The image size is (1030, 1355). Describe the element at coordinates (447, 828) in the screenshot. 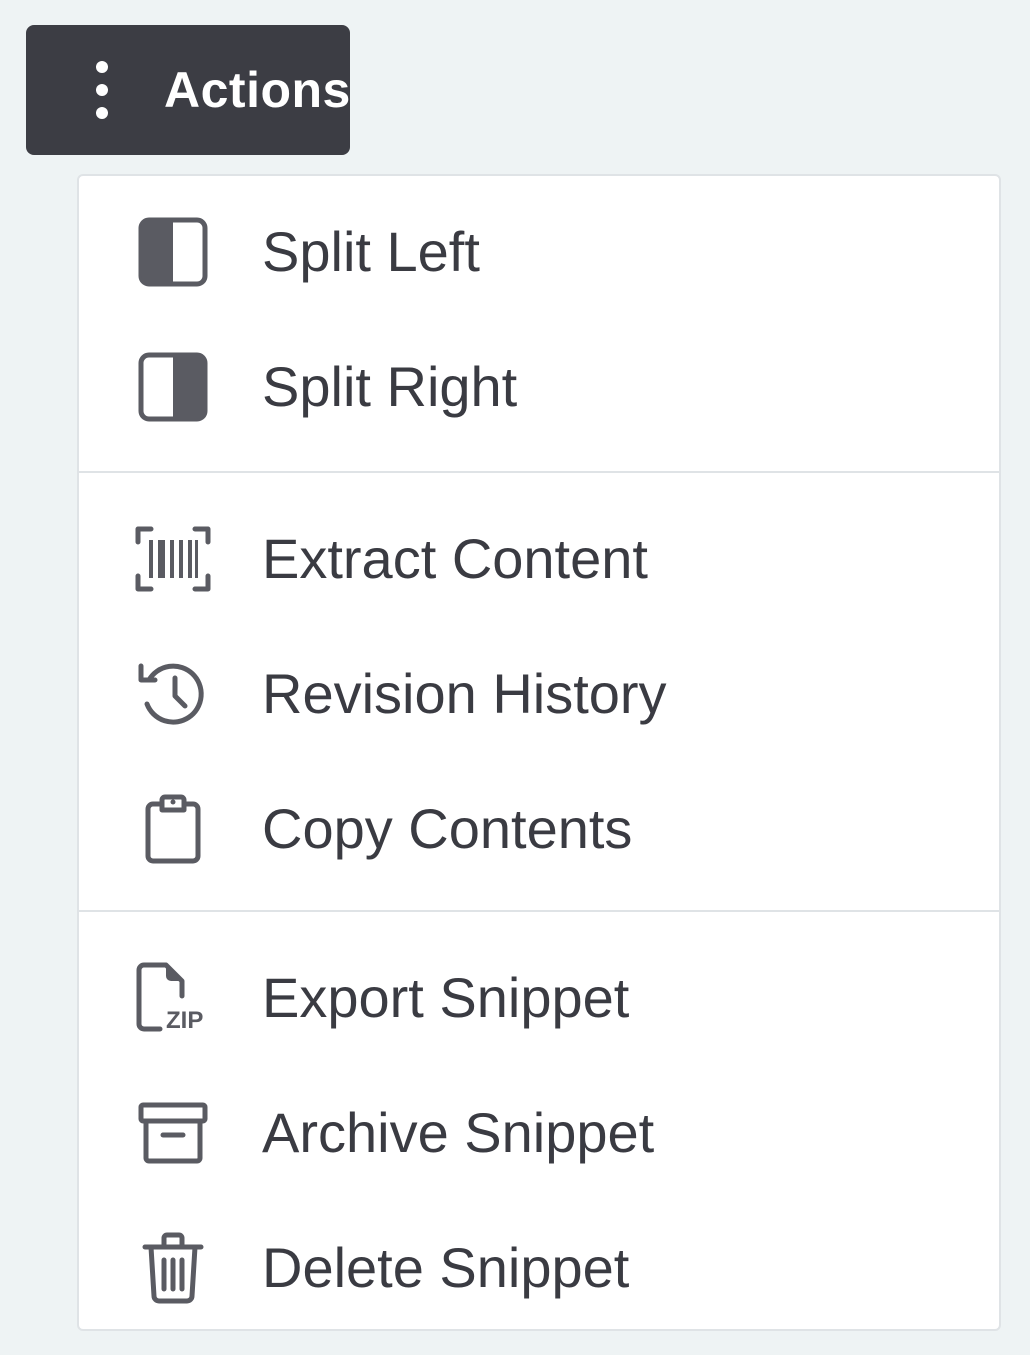

I see `menu-item-label: Copy Contents` at that location.